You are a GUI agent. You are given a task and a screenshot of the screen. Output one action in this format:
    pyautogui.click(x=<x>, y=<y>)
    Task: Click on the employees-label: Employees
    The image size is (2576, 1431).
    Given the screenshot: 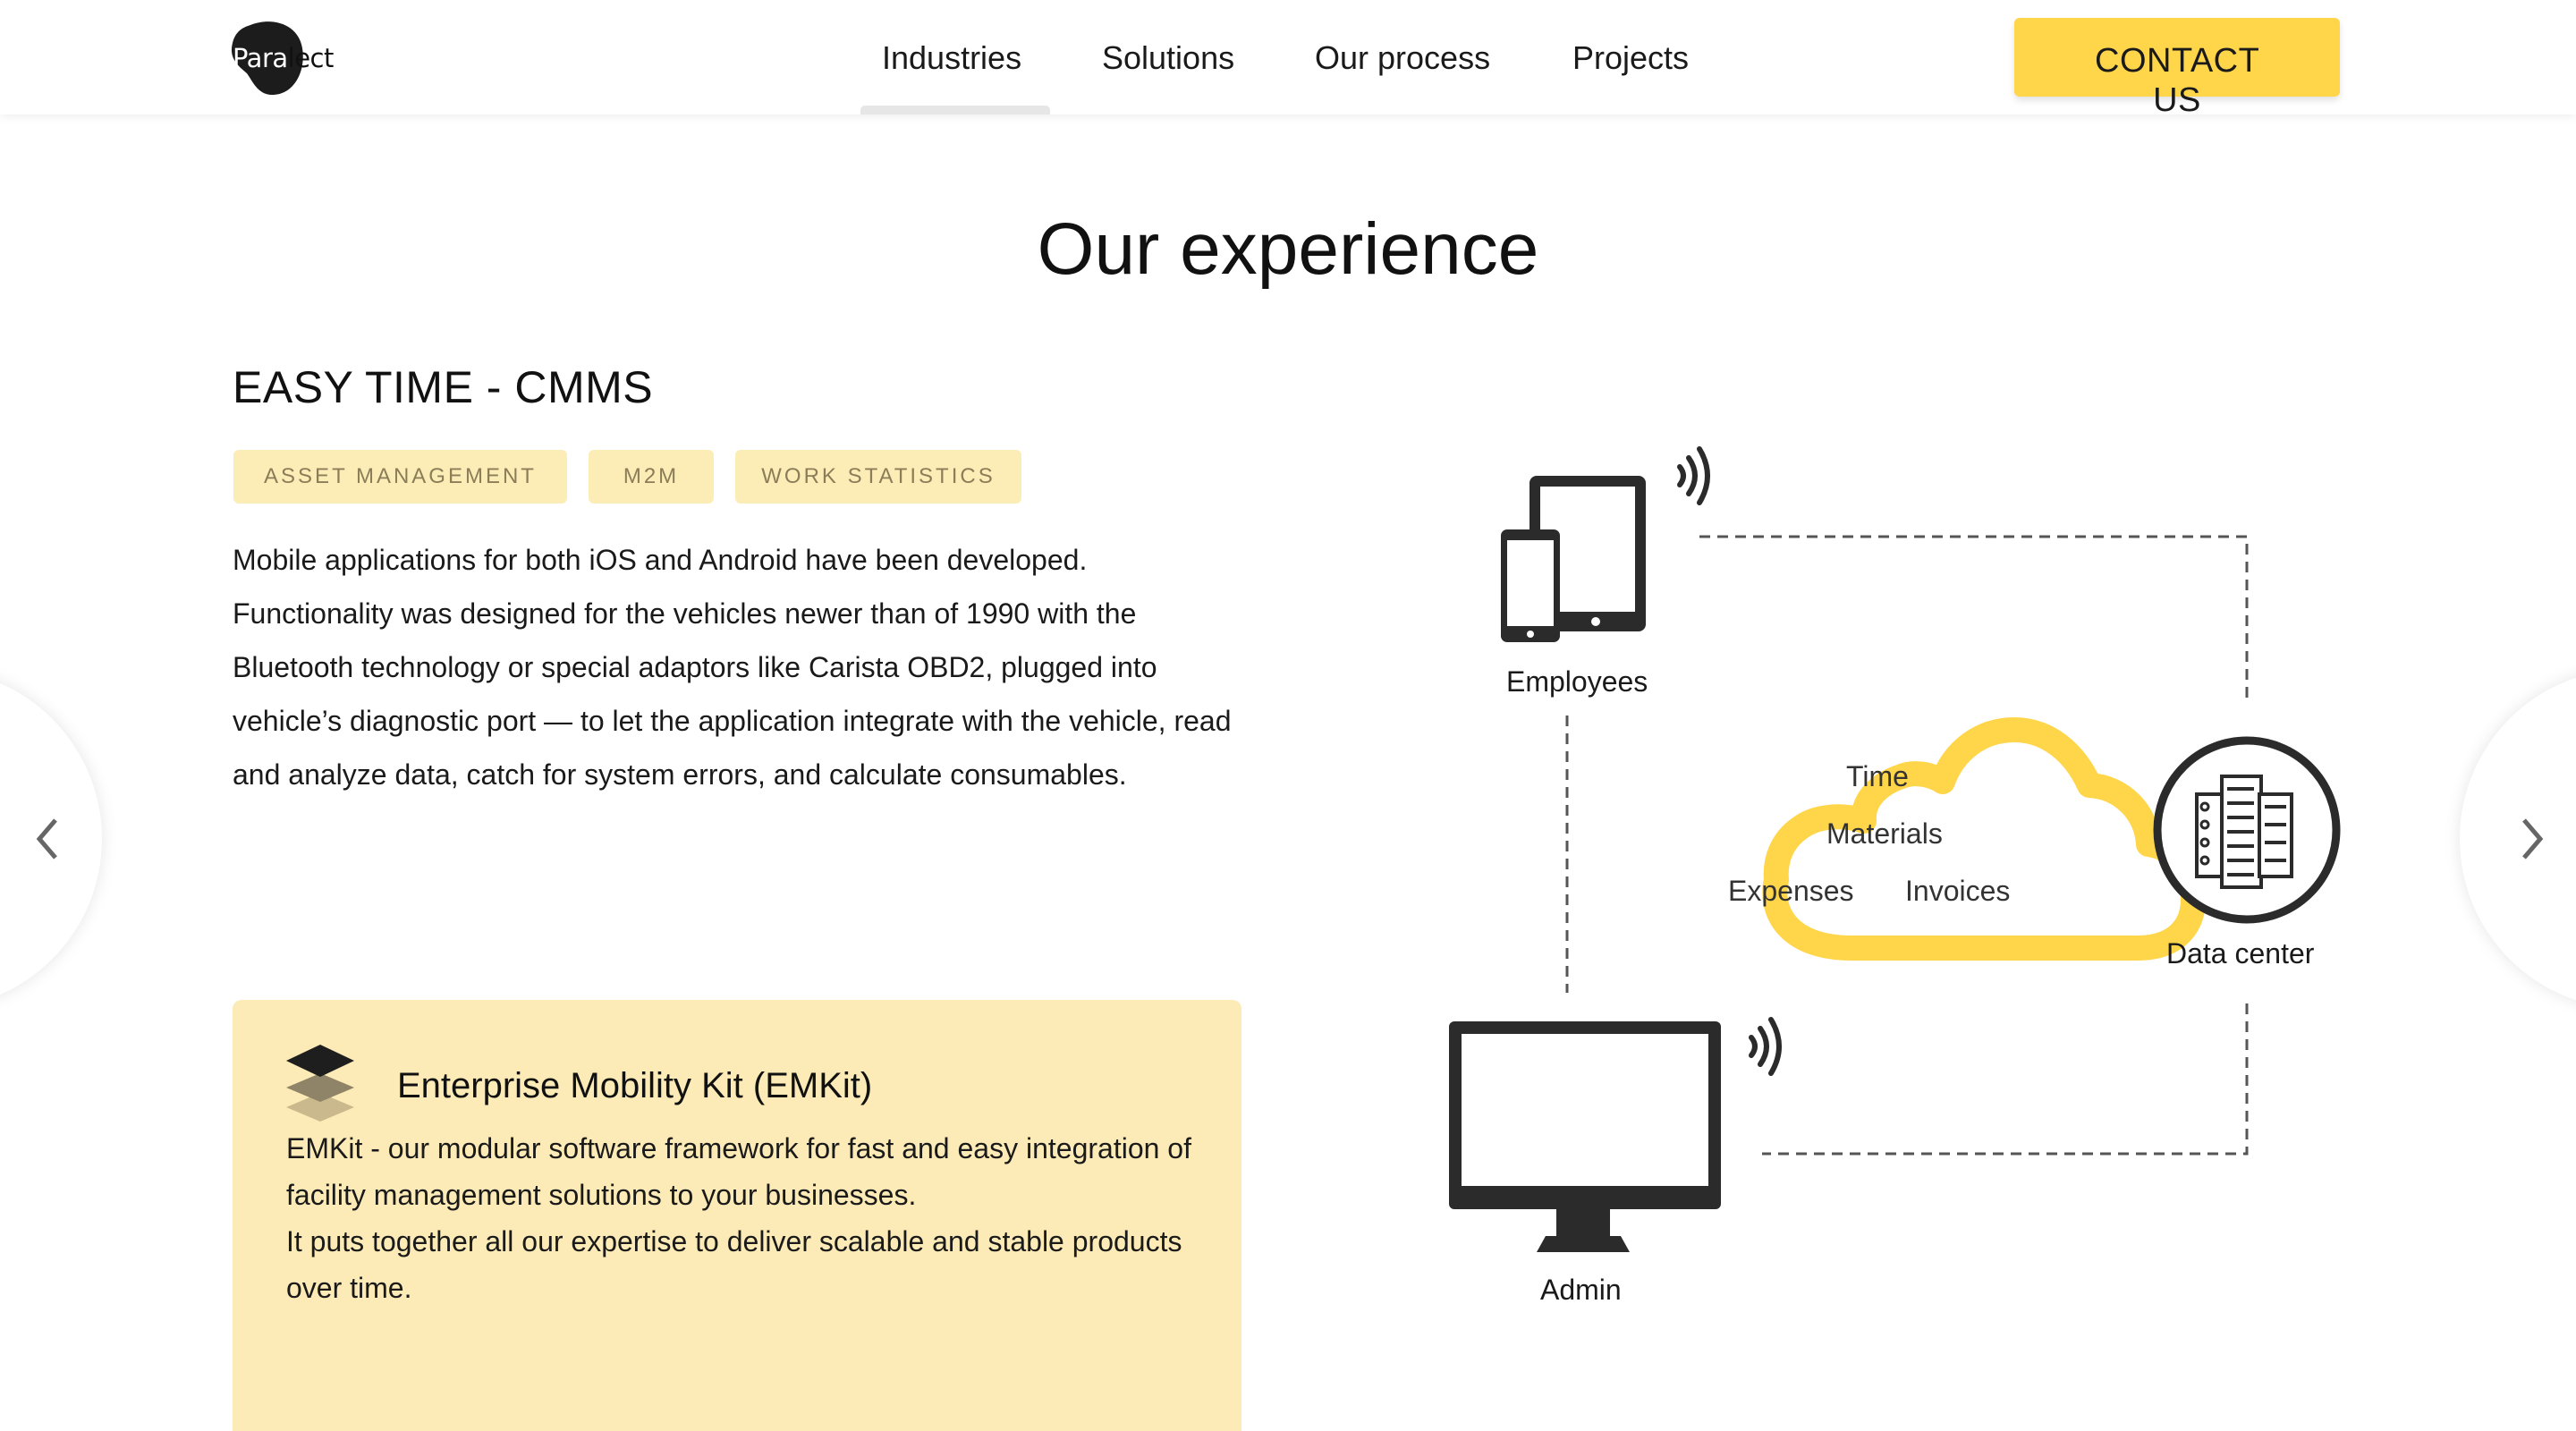 What is the action you would take?
    pyautogui.click(x=1577, y=681)
    